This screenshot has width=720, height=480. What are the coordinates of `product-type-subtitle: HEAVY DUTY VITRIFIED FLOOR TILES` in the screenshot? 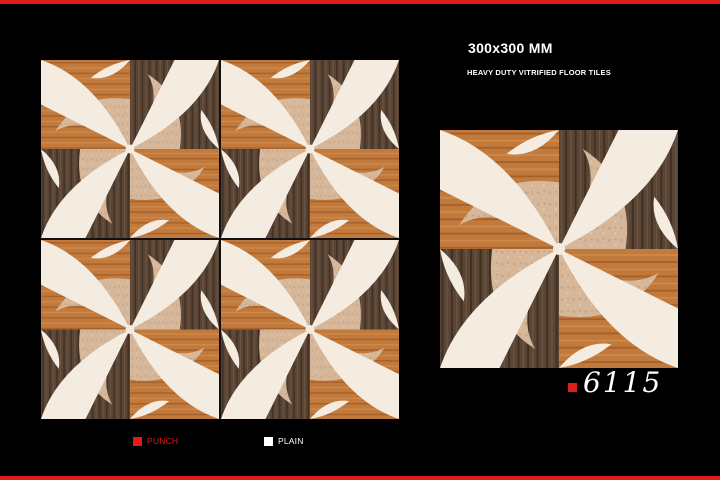 It's located at (539, 72).